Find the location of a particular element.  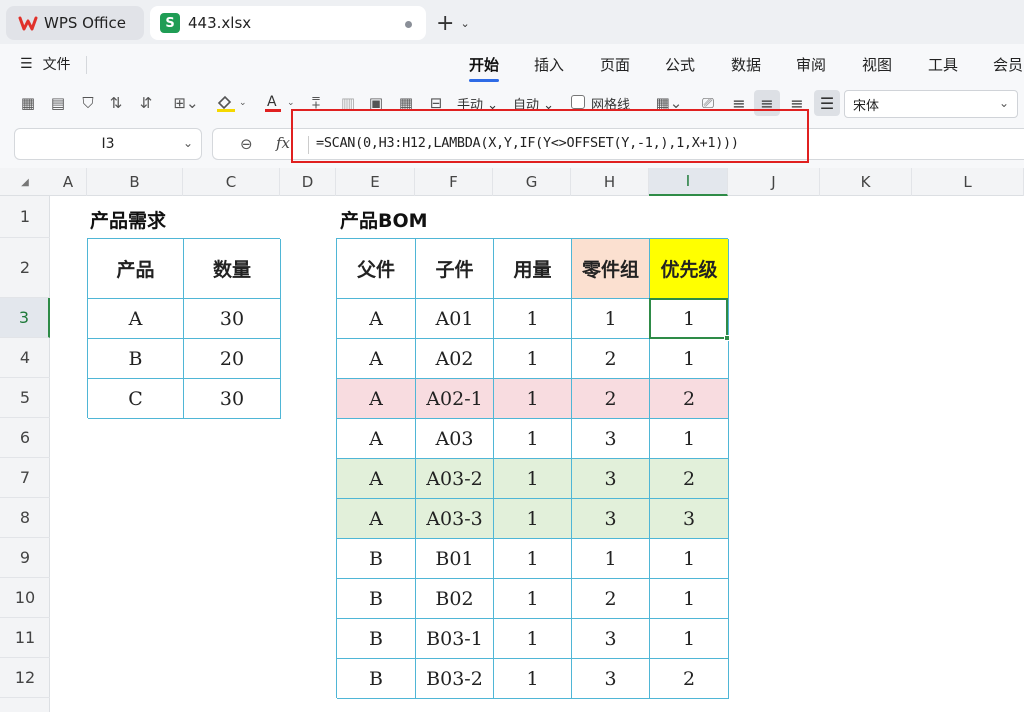

column-header-e: E is located at coordinates (375, 182).